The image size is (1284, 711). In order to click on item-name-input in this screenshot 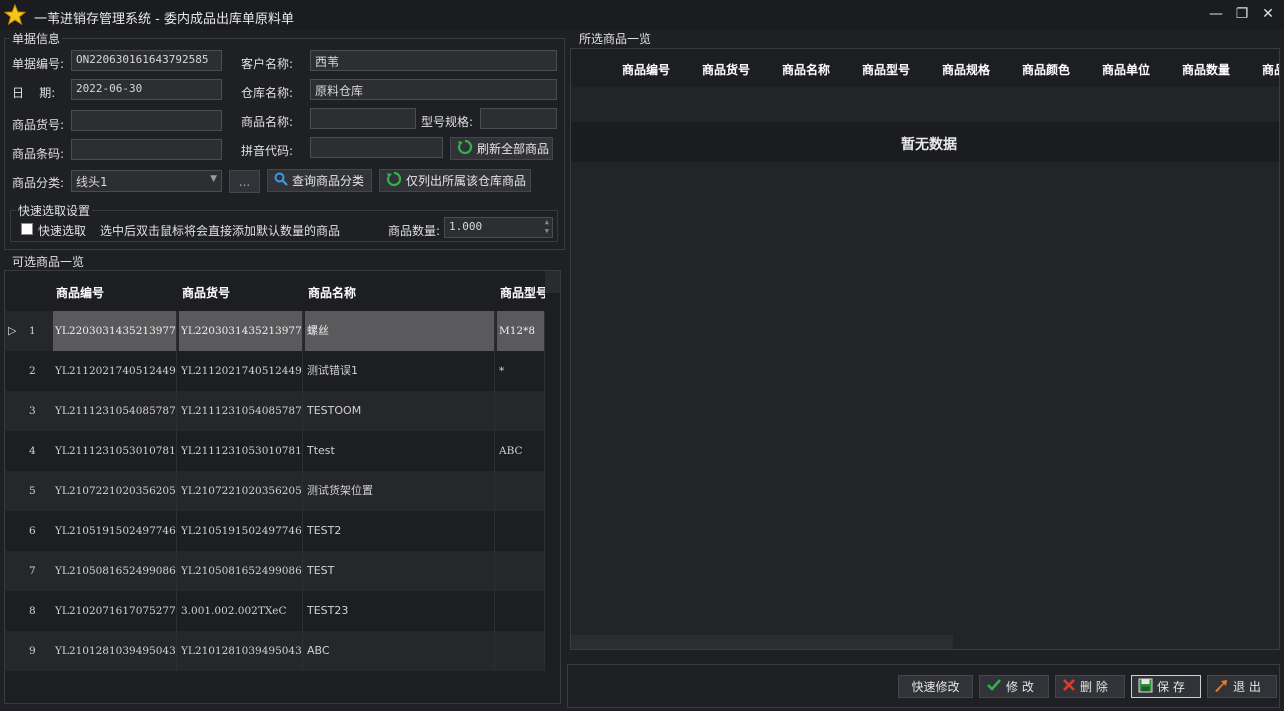, I will do `click(363, 118)`.